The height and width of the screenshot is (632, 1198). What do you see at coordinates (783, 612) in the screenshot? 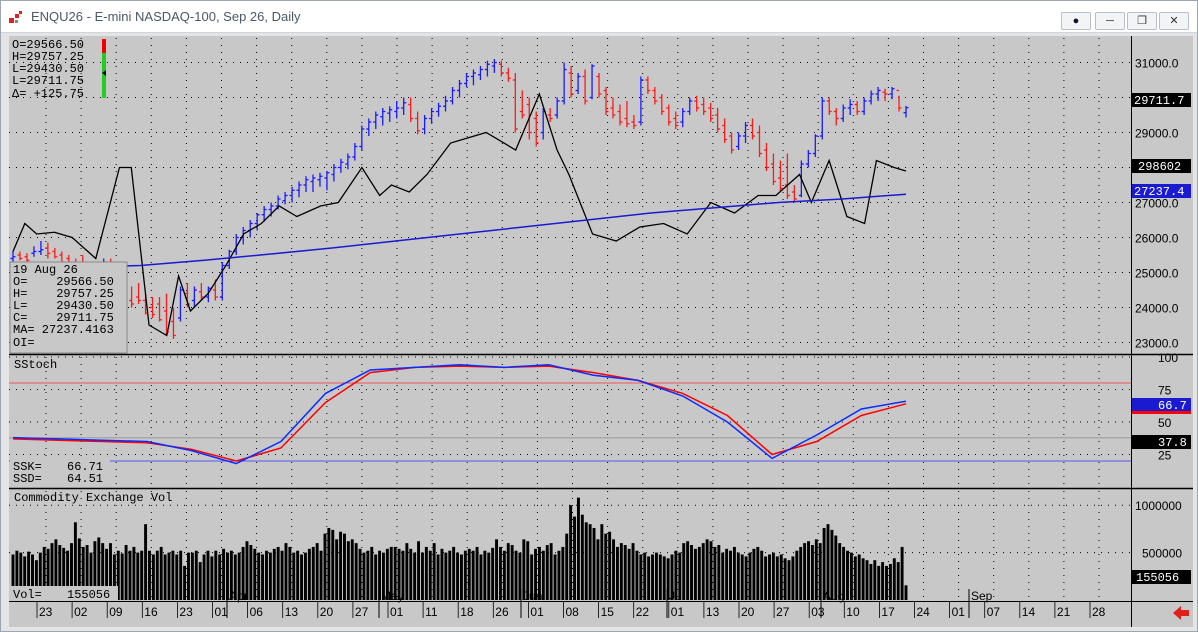
I see `time-axis-day-label: 27` at bounding box center [783, 612].